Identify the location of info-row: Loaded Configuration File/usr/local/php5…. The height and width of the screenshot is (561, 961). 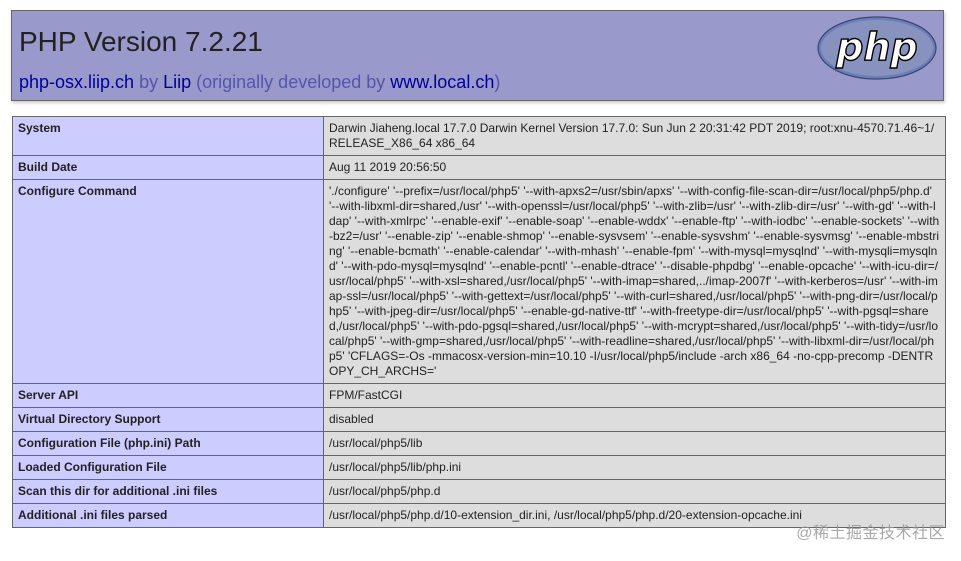
(479, 467).